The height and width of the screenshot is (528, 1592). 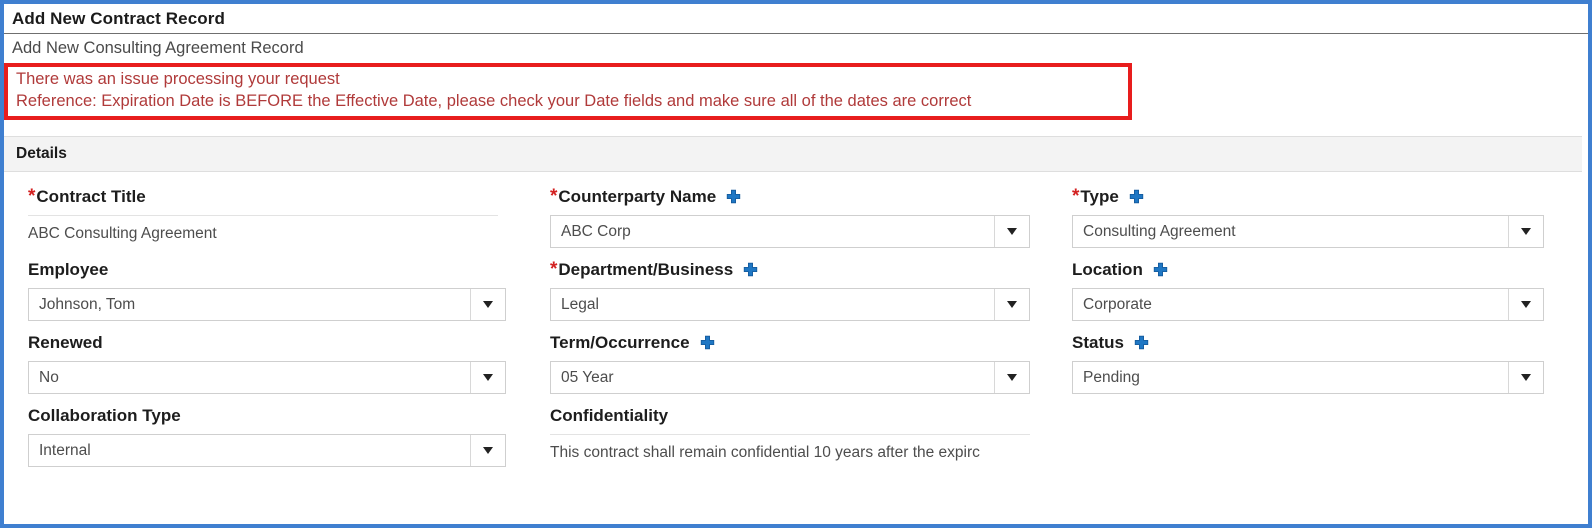 I want to click on location-select: Corporate, so click(x=1308, y=304).